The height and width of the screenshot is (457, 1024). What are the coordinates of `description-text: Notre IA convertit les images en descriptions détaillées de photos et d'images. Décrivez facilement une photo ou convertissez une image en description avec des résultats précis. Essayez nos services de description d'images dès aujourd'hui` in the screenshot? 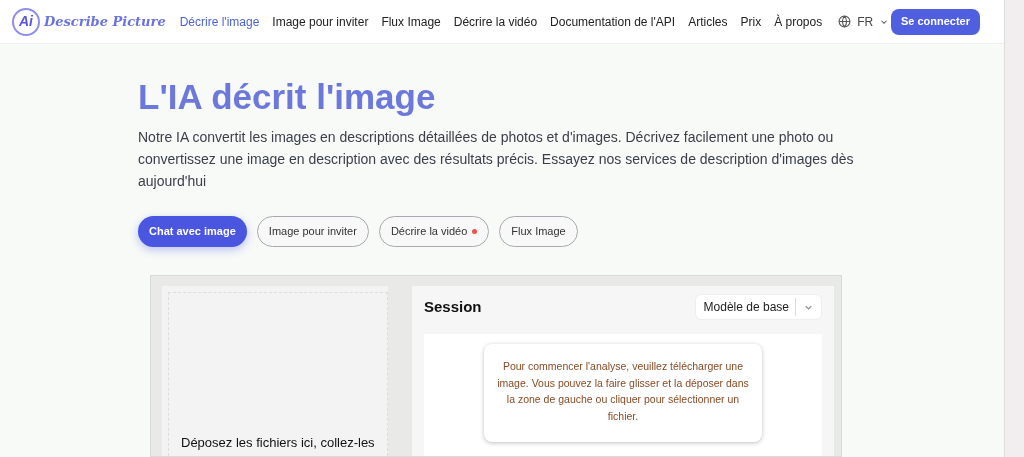 It's located at (496, 159).